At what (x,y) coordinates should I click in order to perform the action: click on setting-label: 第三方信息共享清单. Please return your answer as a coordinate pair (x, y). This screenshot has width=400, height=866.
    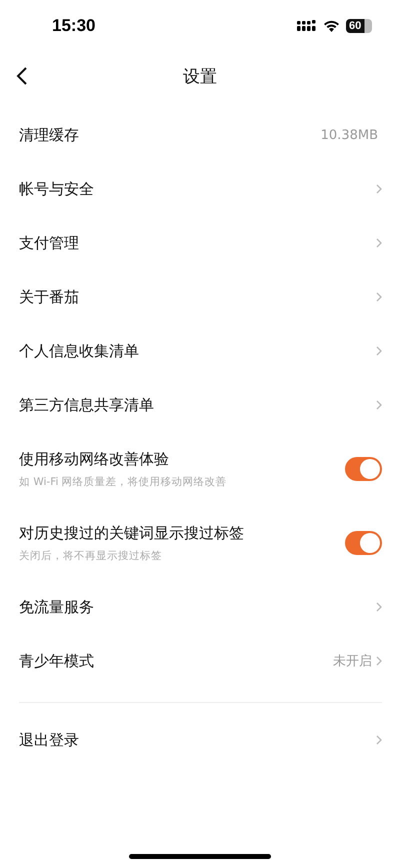
    Looking at the image, I should click on (87, 405).